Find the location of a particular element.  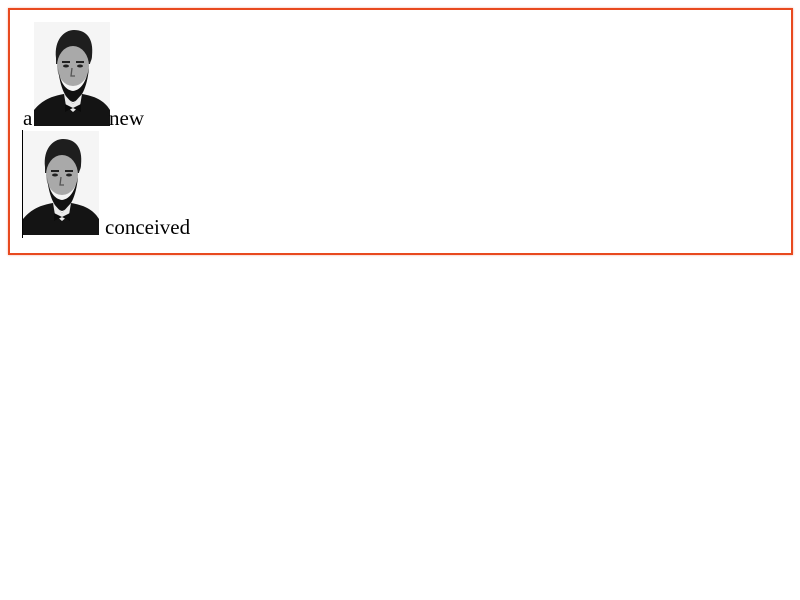

word-conceived: conceived is located at coordinates (148, 227).